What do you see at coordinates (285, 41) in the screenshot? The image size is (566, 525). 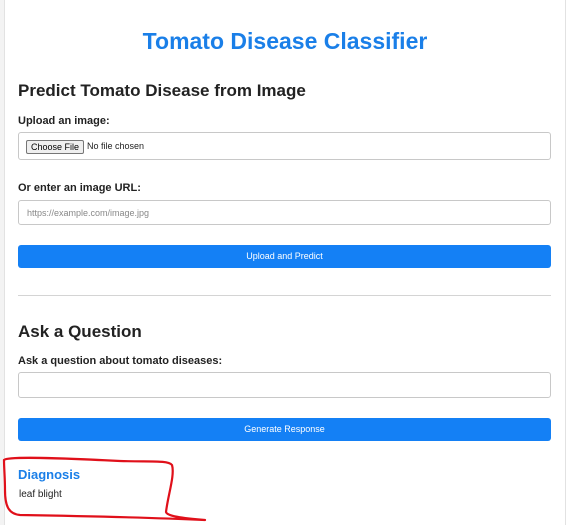 I see `page-title: Tomato Disease Classifier` at bounding box center [285, 41].